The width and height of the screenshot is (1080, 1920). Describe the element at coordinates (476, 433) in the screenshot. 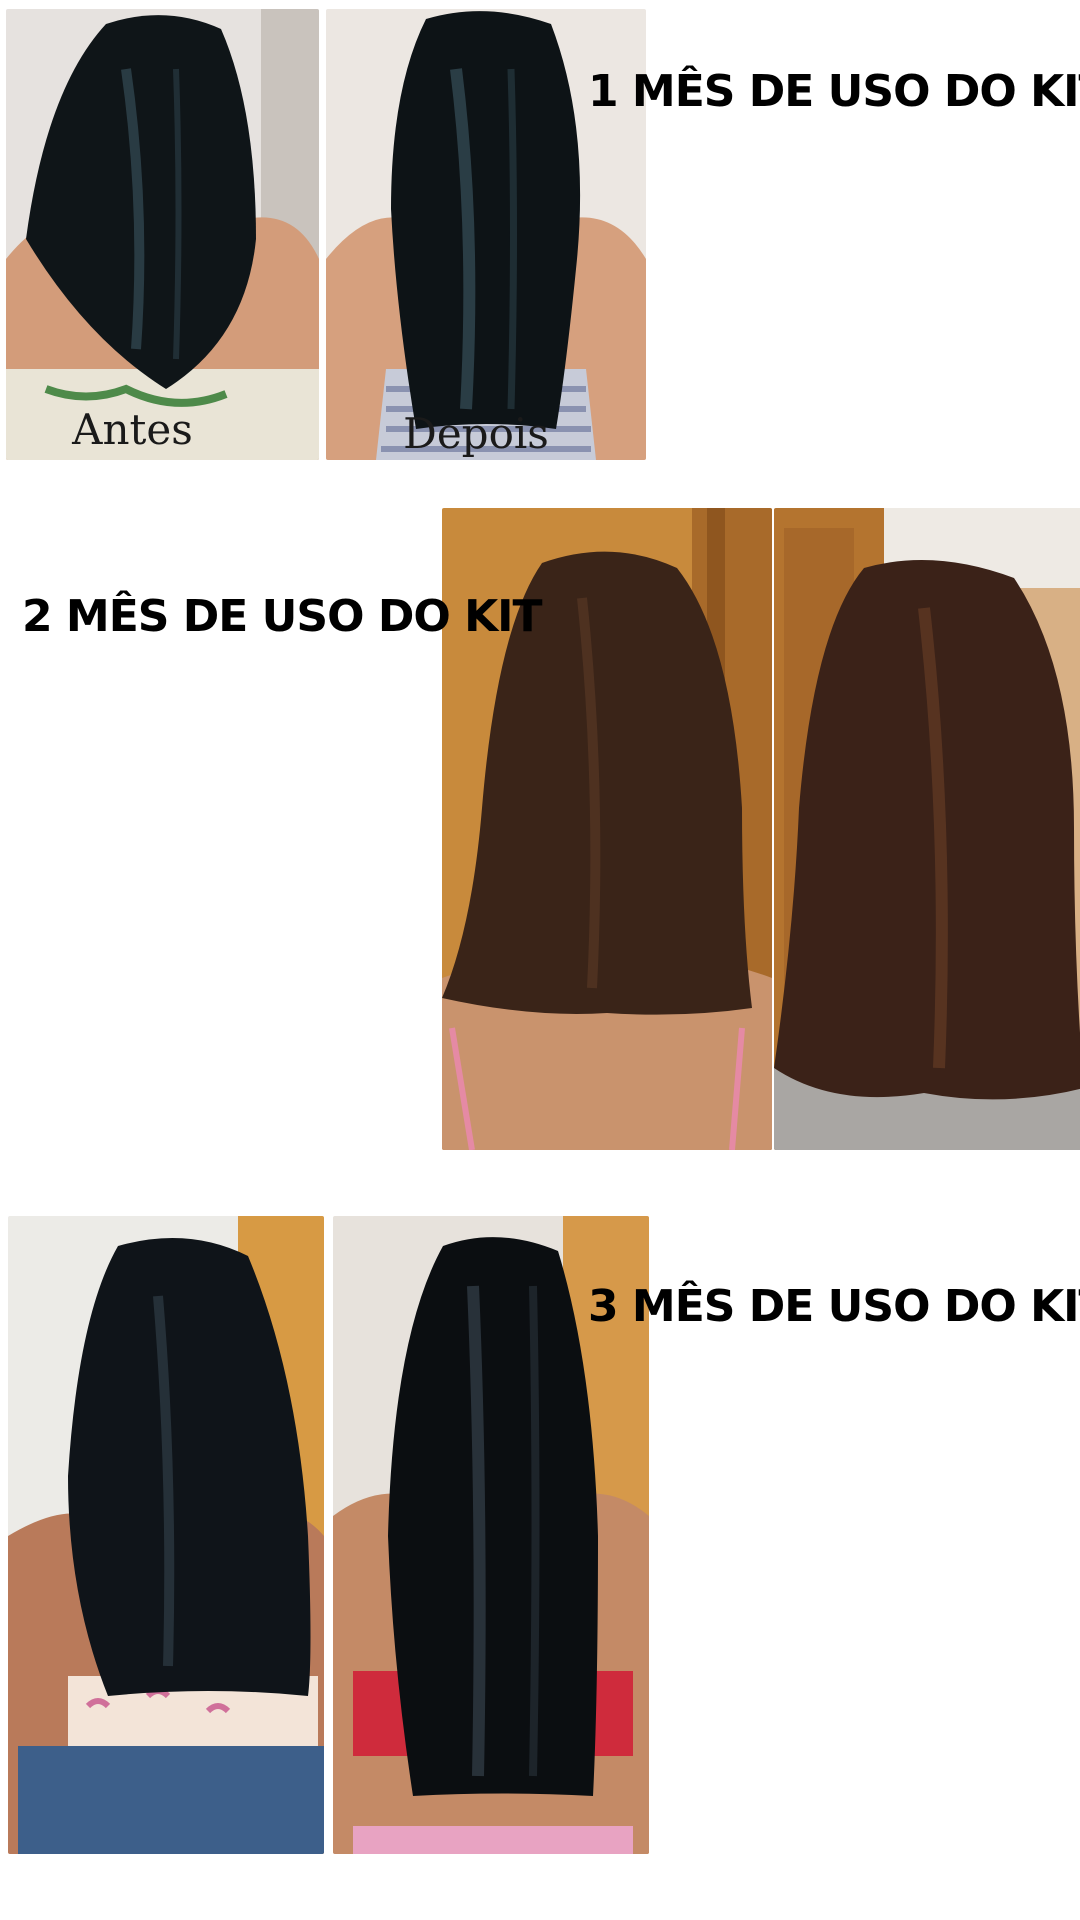

I see `photo-caption-after: Depois` at that location.